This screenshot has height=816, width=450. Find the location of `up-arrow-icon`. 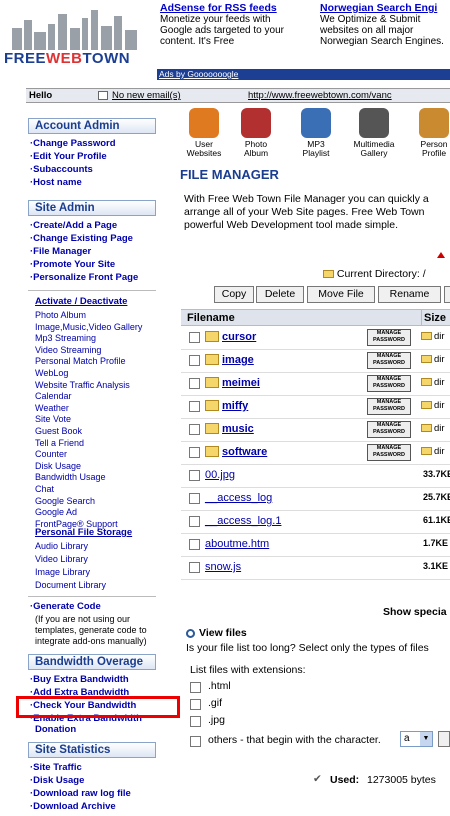

up-arrow-icon is located at coordinates (441, 255).